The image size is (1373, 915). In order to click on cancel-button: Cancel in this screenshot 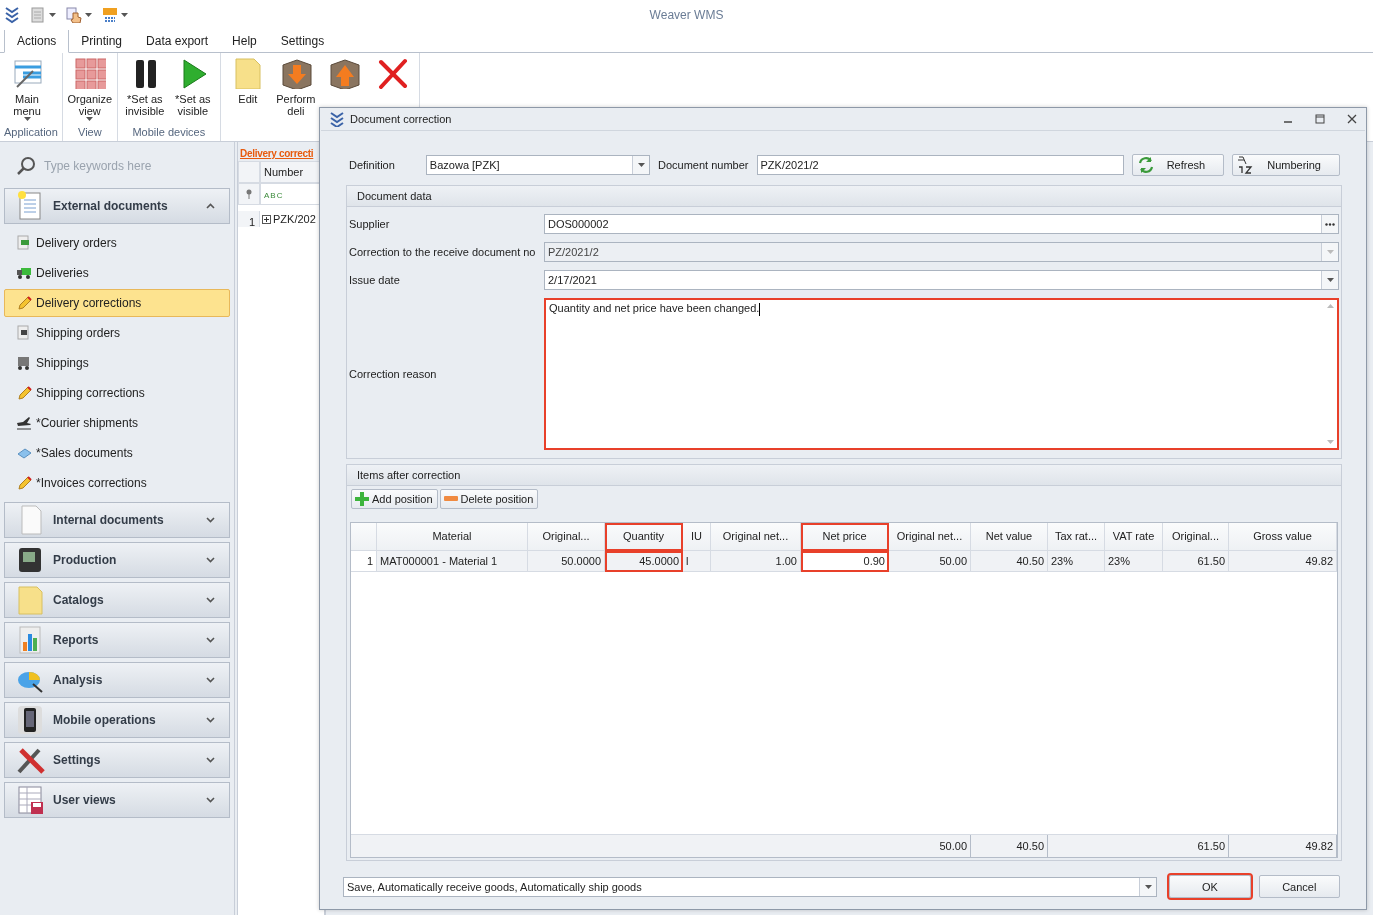, I will do `click(1299, 886)`.